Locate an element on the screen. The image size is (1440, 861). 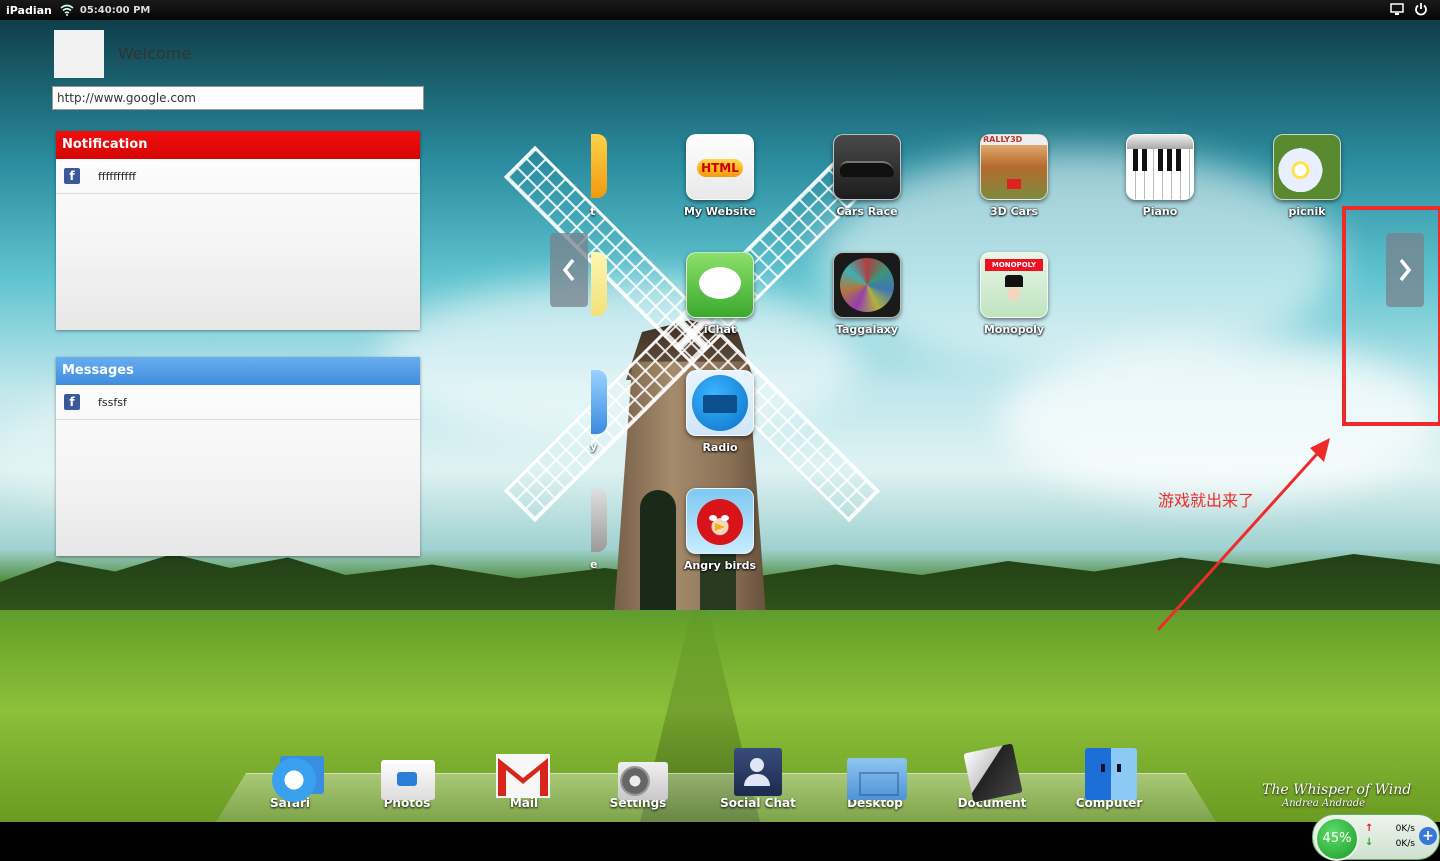
dock-photos: Photos is located at coordinates (407, 777).